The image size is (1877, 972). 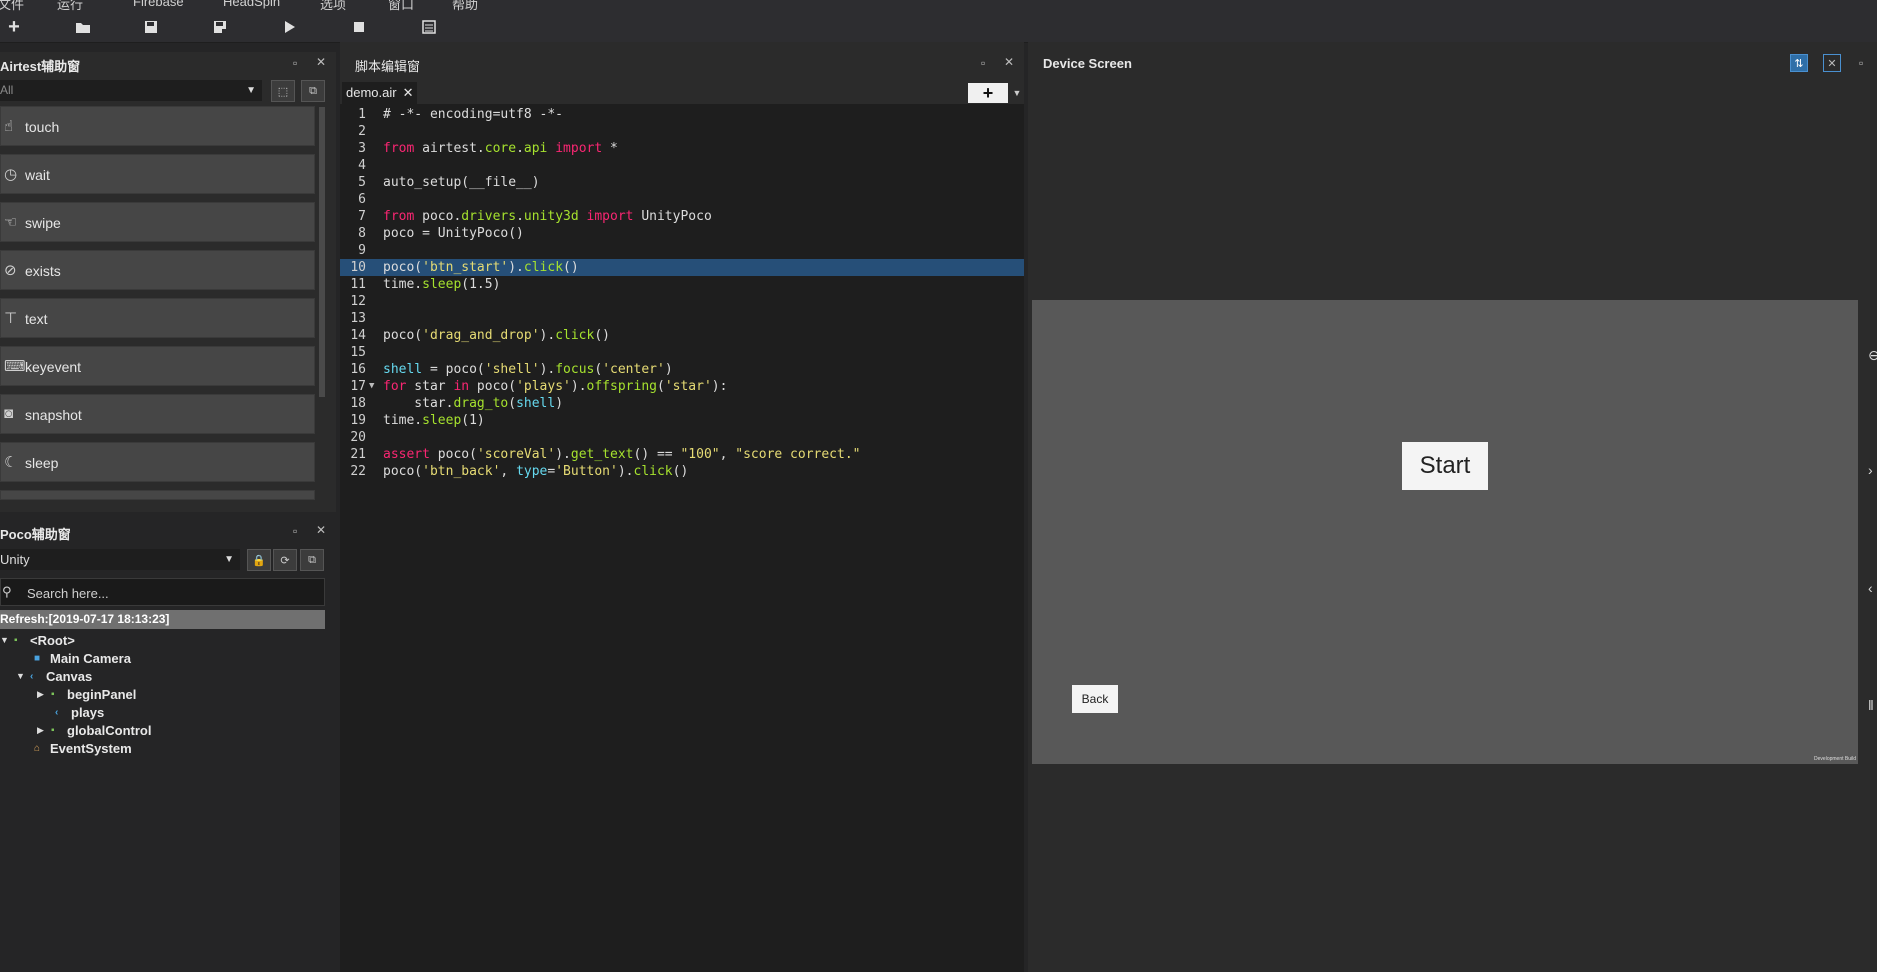 I want to click on menu-options: 选项, so click(x=333, y=6).